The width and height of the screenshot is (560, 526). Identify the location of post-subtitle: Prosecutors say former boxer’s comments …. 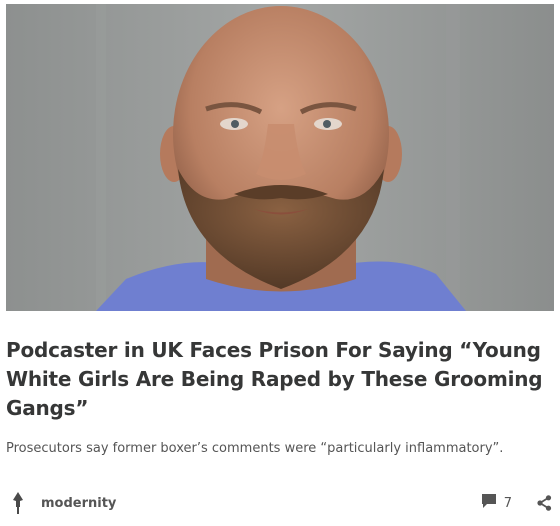
(255, 448).